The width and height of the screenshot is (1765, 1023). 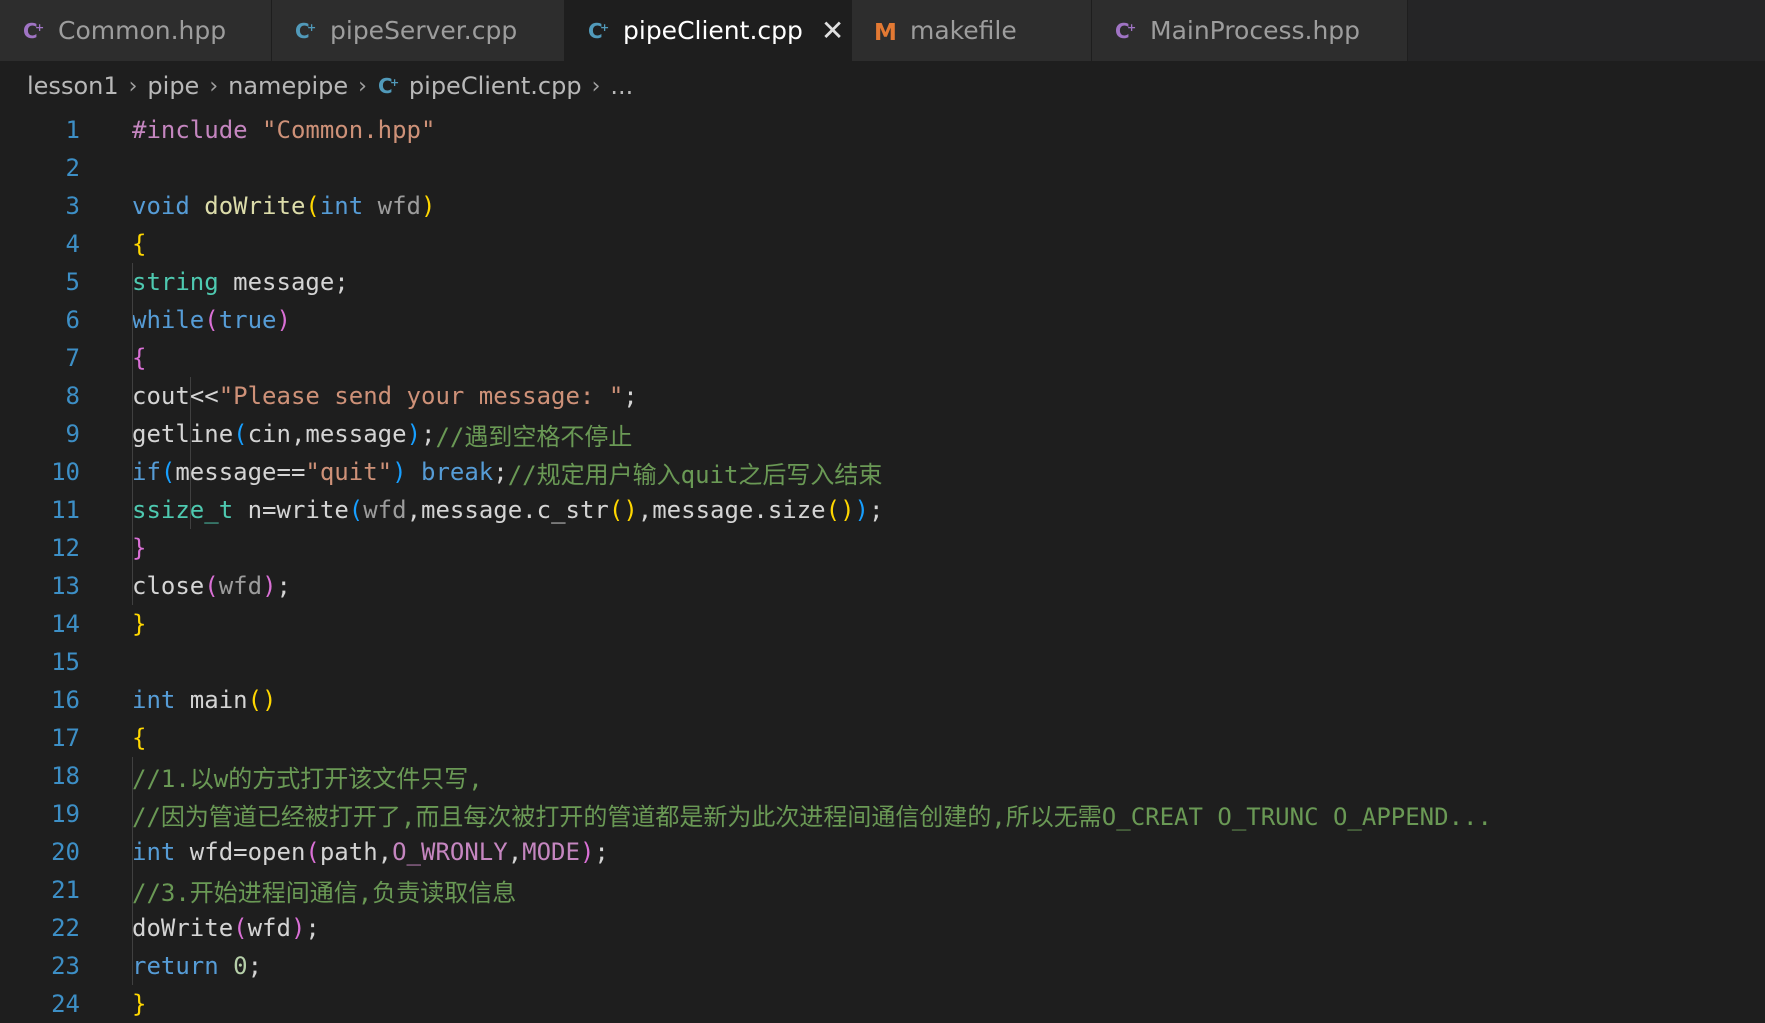 What do you see at coordinates (65, 814) in the screenshot?
I see `line-number: 19` at bounding box center [65, 814].